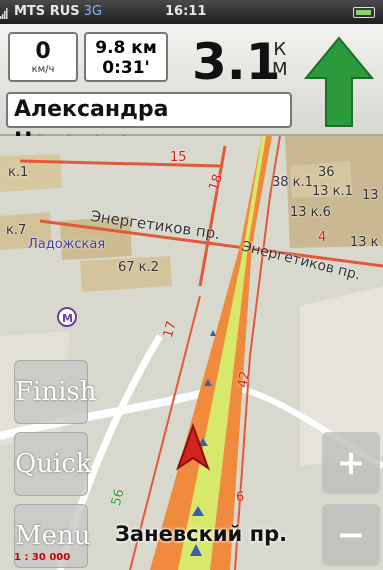  What do you see at coordinates (280, 69) in the screenshot?
I see `turn-unit-m: М` at bounding box center [280, 69].